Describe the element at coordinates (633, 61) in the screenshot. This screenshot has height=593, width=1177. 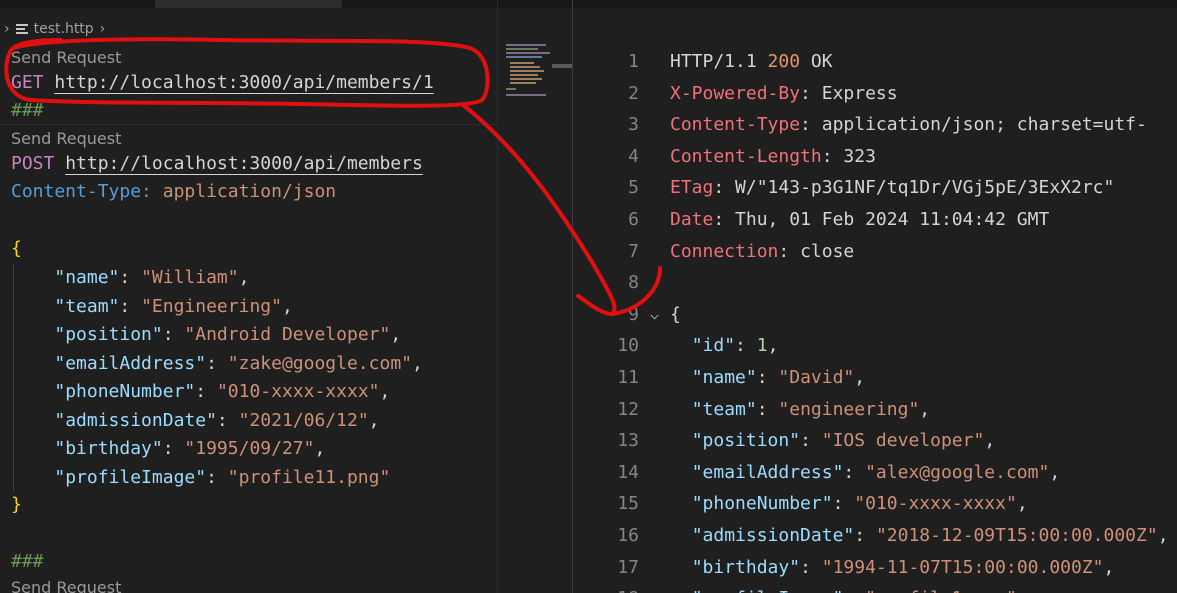
I see `line-number: 1` at that location.